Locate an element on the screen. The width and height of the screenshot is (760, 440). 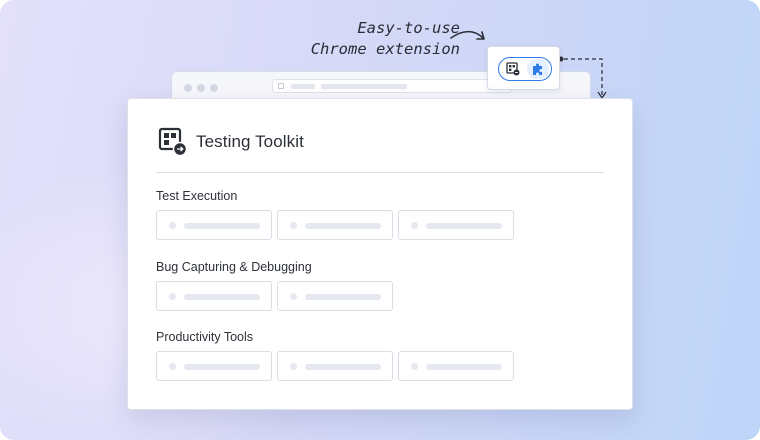
callout-line-2: Chrome extension is located at coordinates (385, 49).